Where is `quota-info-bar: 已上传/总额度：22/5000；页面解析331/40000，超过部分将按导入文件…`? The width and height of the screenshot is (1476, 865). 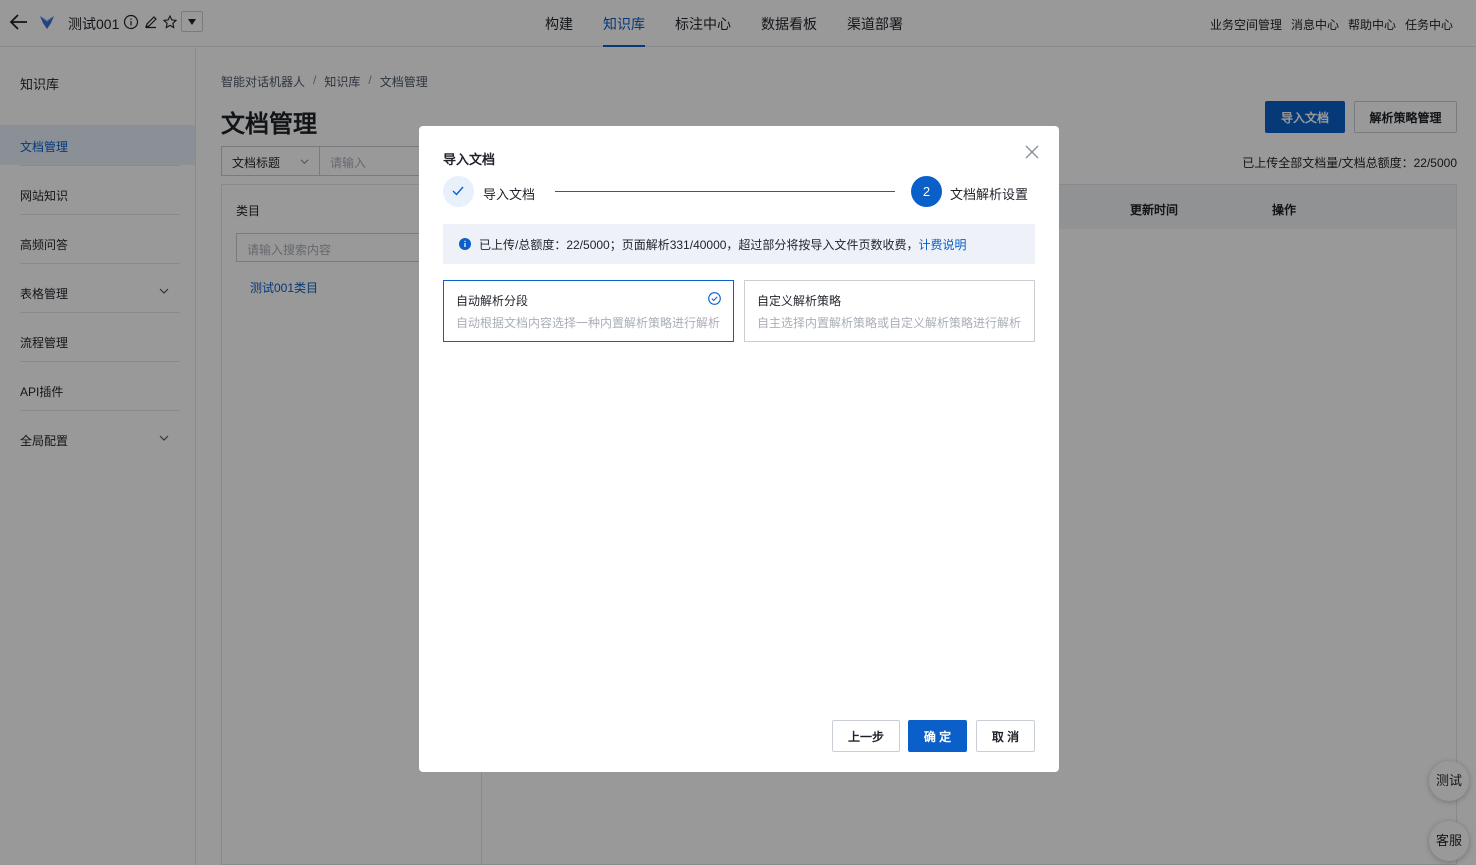
quota-info-bar: 已上传/总额度：22/5000；页面解析331/40000，超过部分将按导入文件… is located at coordinates (739, 244).